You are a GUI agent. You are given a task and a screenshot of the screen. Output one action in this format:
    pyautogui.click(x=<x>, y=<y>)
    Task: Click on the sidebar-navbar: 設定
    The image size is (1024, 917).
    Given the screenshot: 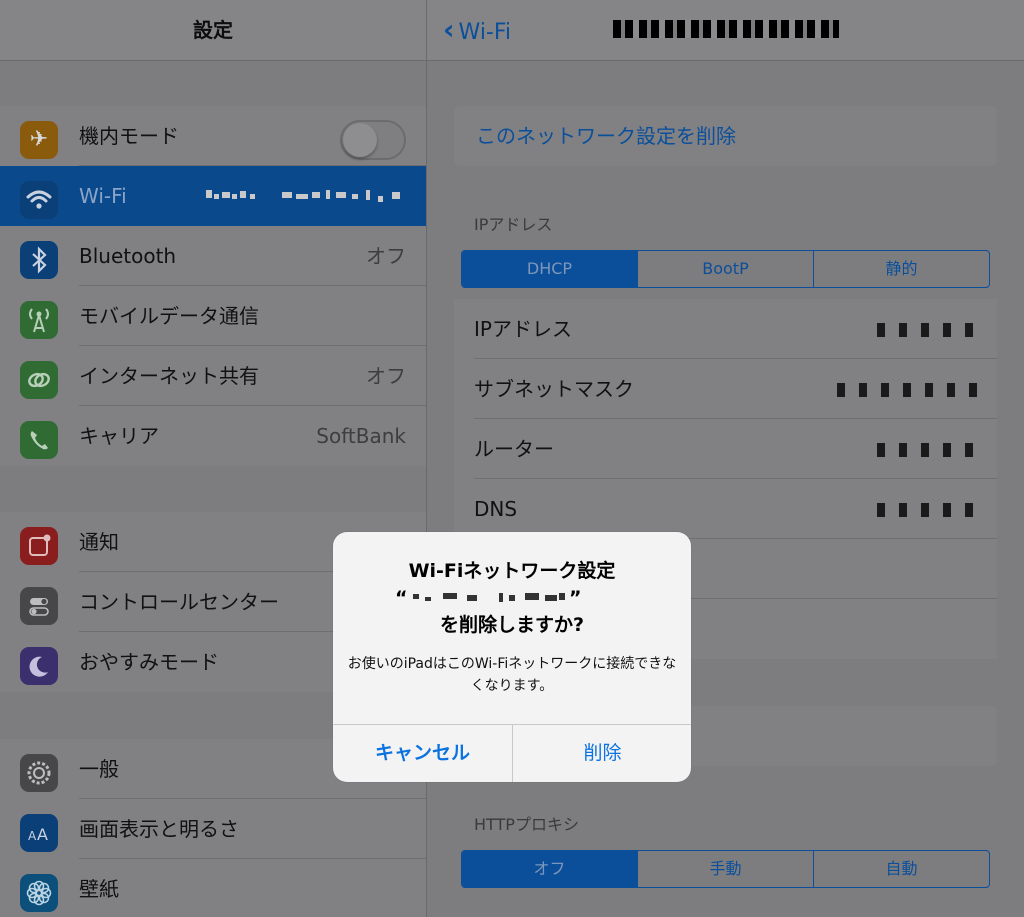 What is the action you would take?
    pyautogui.click(x=213, y=30)
    